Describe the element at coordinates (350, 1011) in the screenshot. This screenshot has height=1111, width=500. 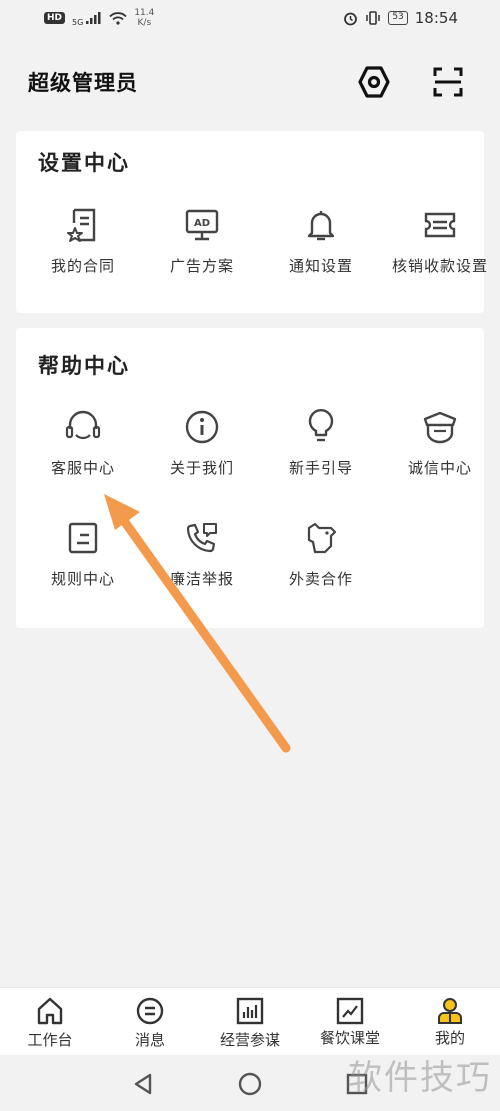
I see `trend-chart-icon` at that location.